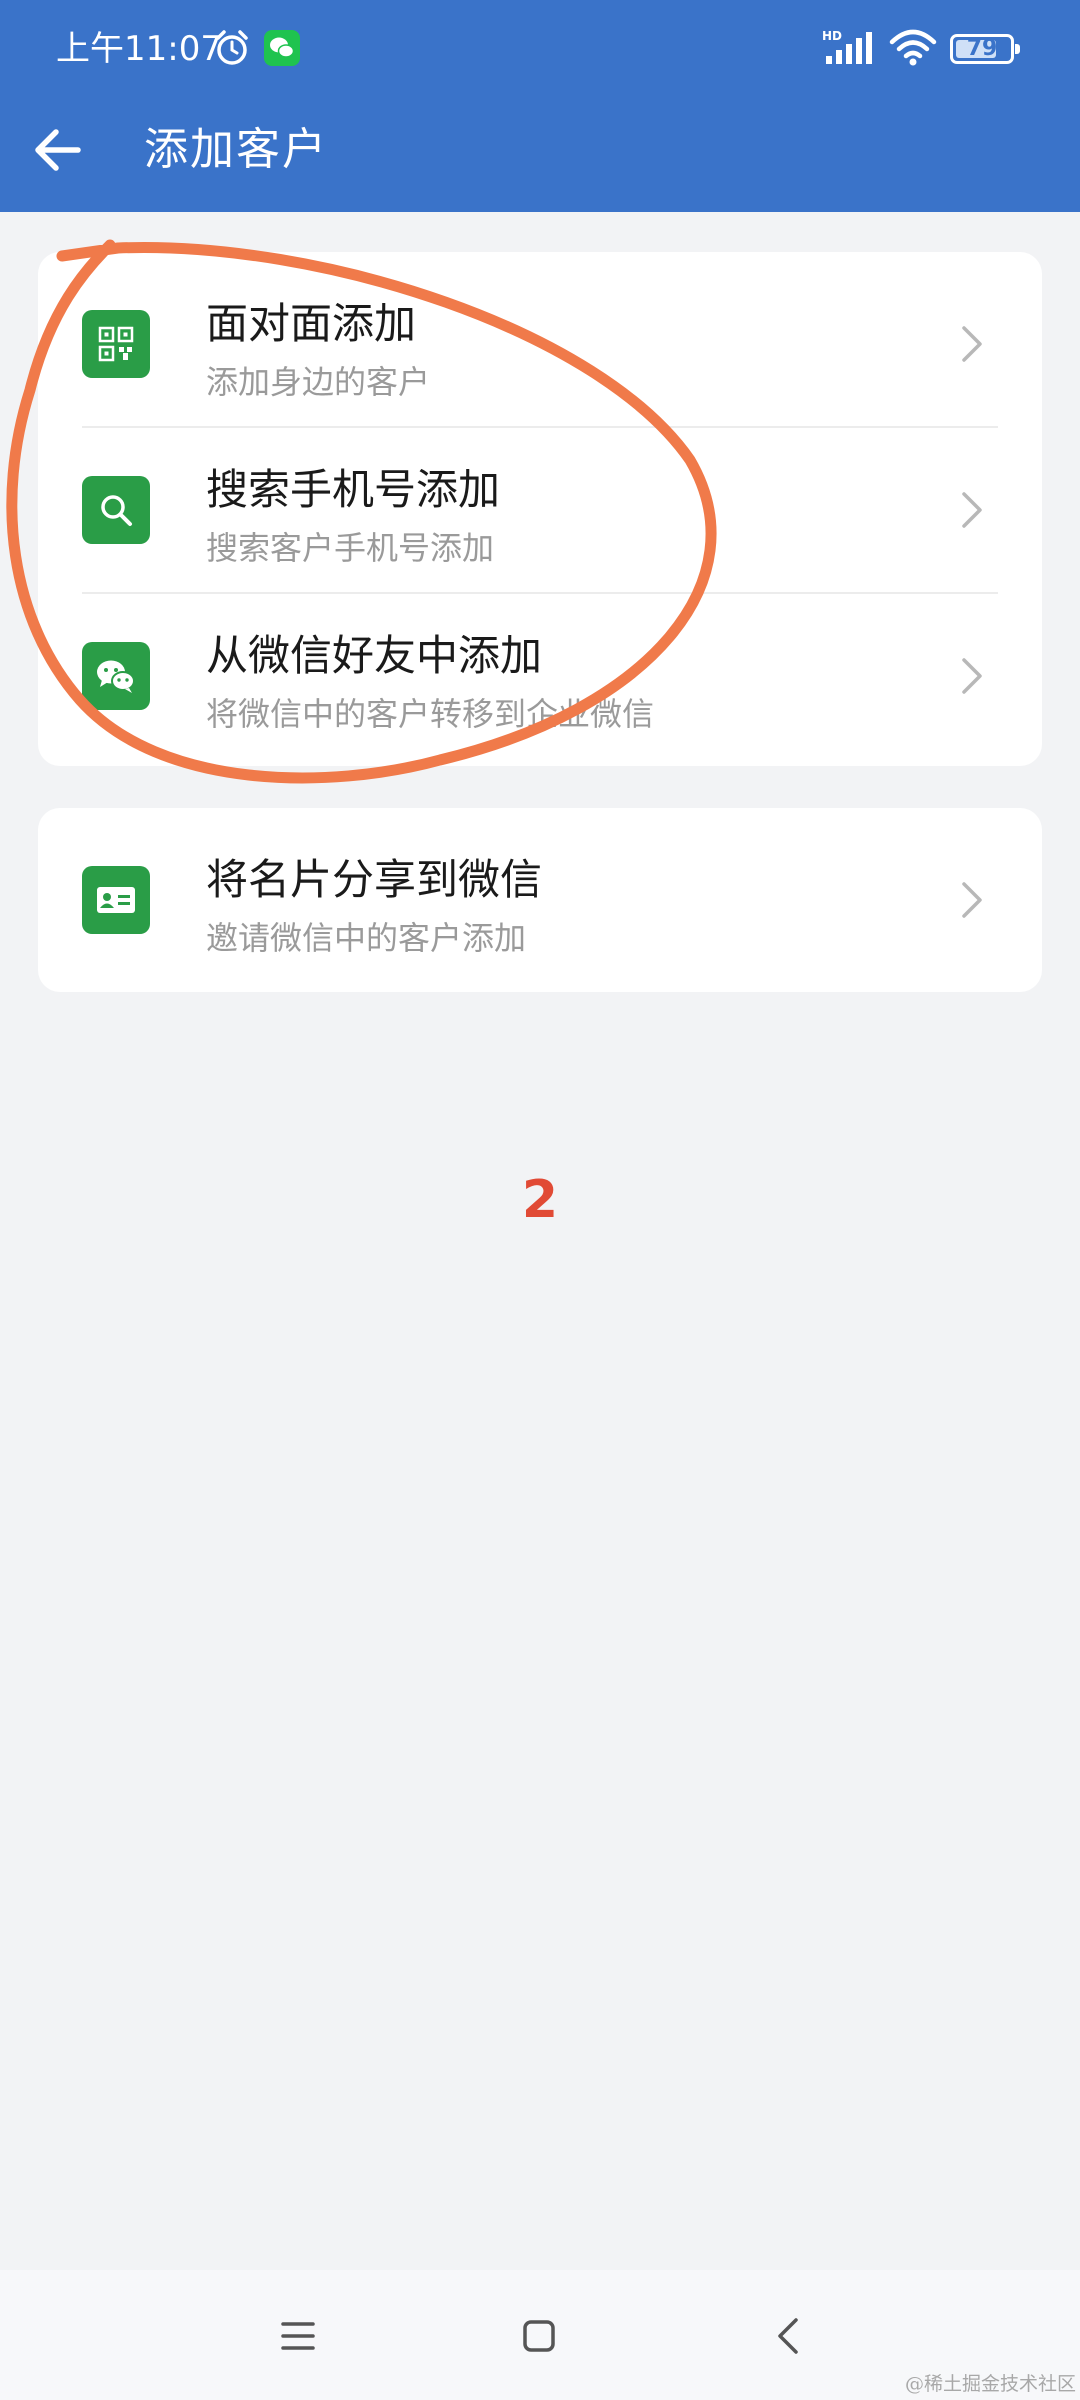 This screenshot has height=2400, width=1080. What do you see at coordinates (913, 47) in the screenshot?
I see `wifi-icon` at bounding box center [913, 47].